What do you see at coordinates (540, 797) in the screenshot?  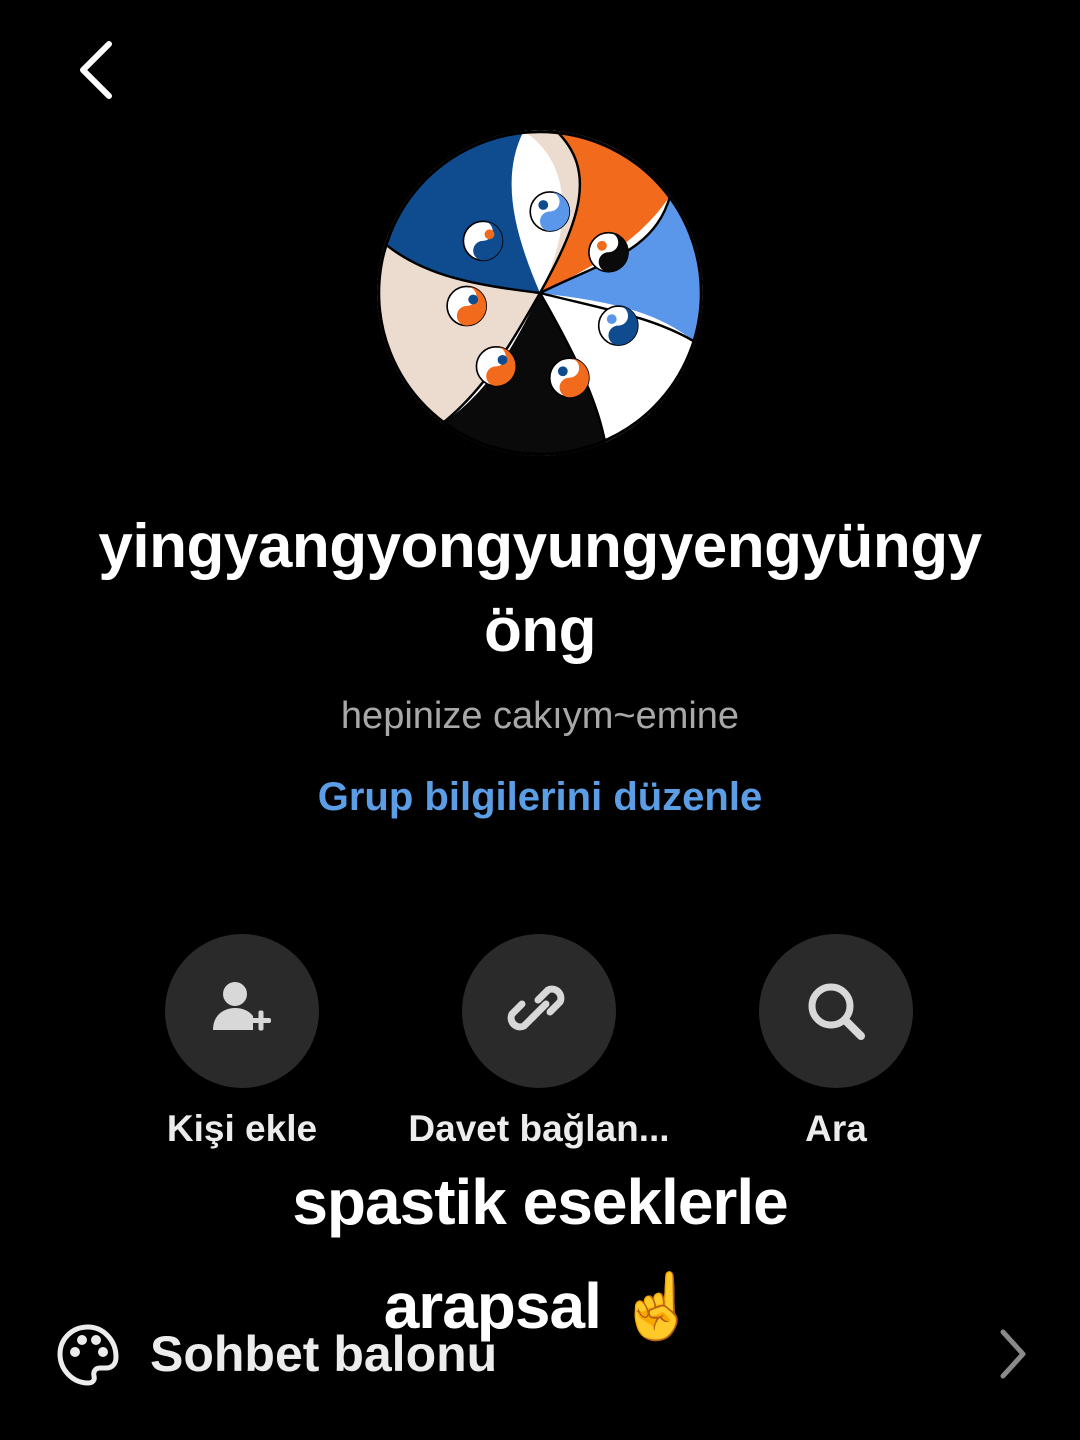 I see `edit-group-info-link: Grup bilgilerini düzenle` at bounding box center [540, 797].